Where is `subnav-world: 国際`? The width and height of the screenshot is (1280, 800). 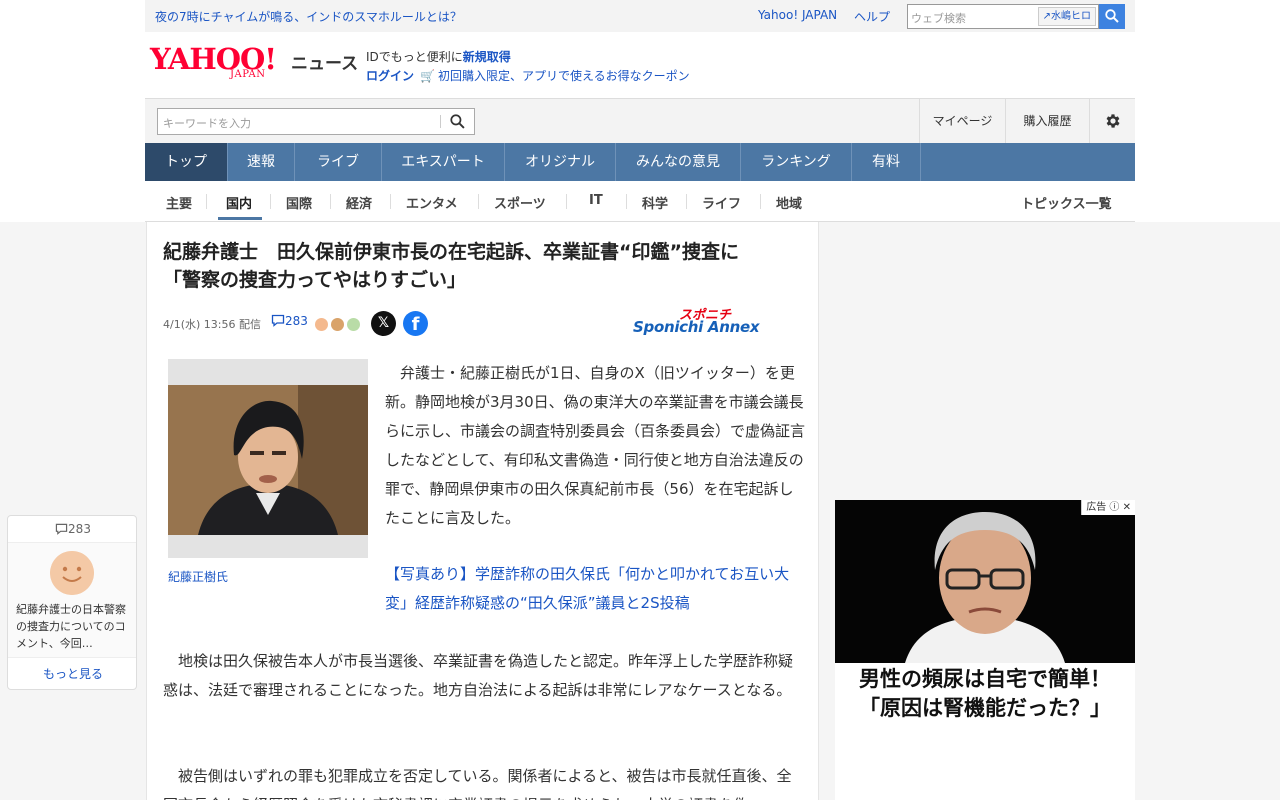 subnav-world: 国際 is located at coordinates (299, 202).